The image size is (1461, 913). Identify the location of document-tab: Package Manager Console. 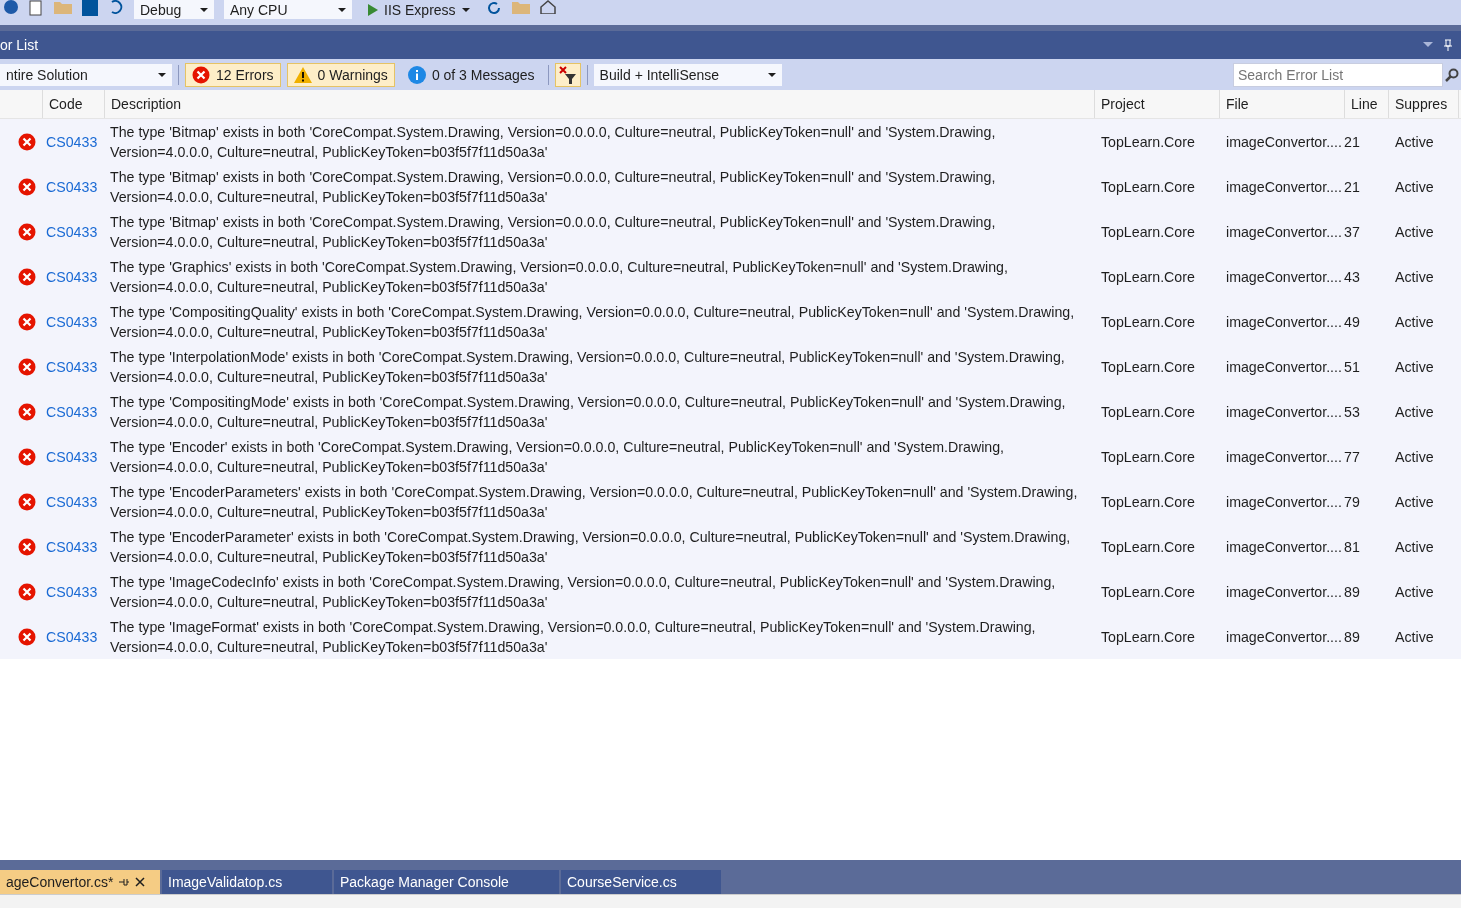
(446, 882).